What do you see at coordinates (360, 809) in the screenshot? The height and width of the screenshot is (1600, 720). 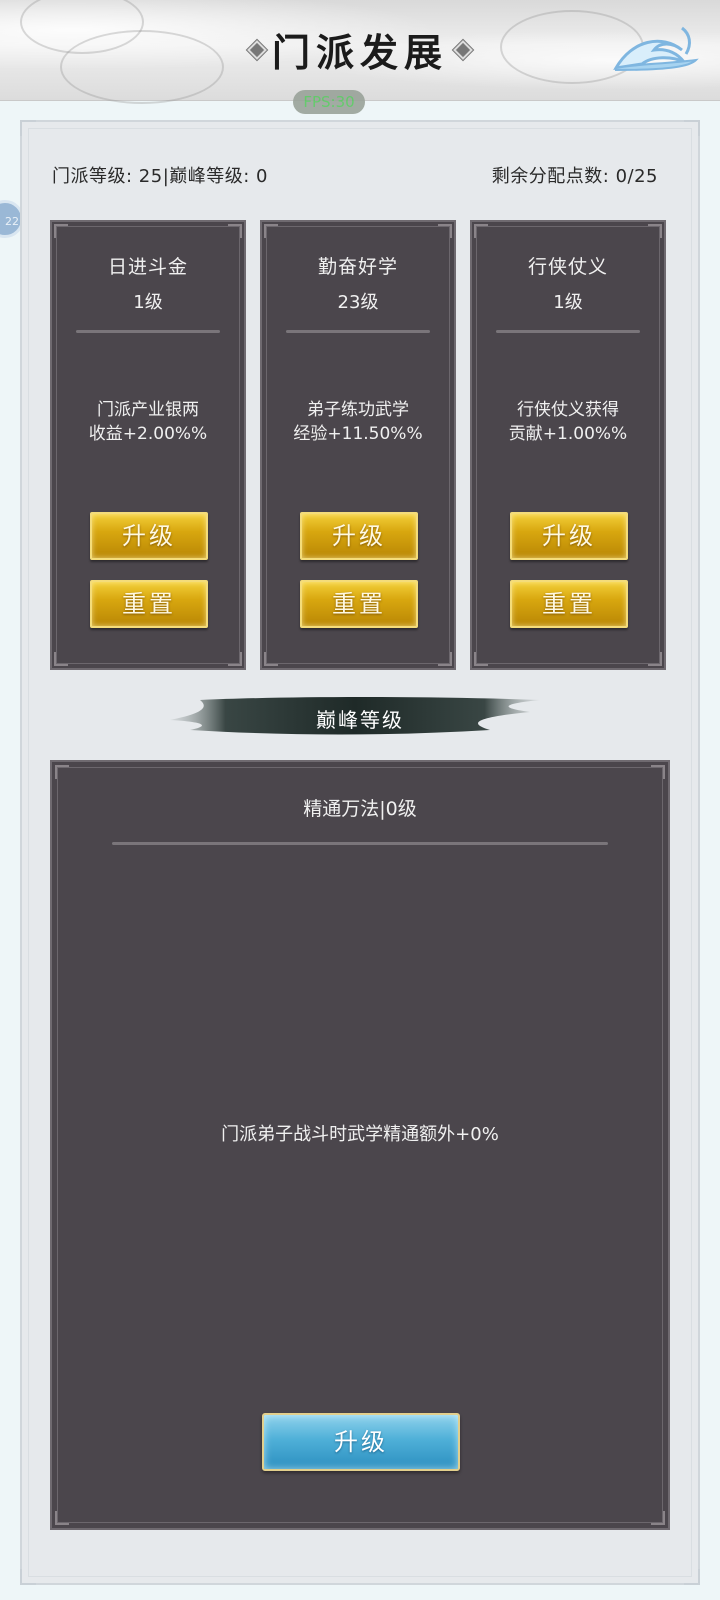 I see `peak-skill-title: 精通万法|0级` at bounding box center [360, 809].